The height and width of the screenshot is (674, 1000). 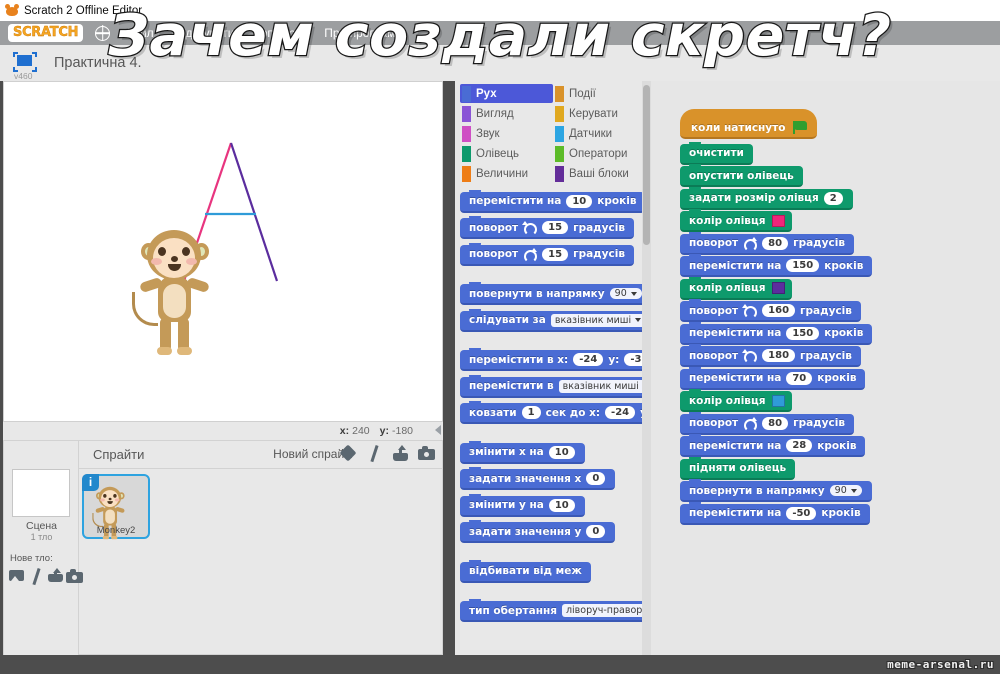 I want to click on palette-category: Керувати, so click(x=599, y=113).